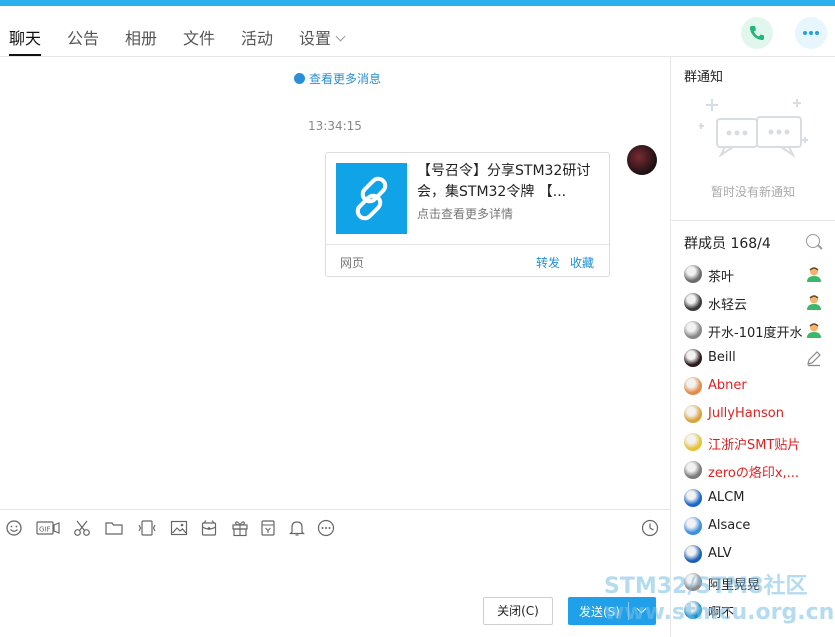 This screenshot has width=835, height=637. What do you see at coordinates (209, 528) in the screenshot?
I see `red-packet-icon` at bounding box center [209, 528].